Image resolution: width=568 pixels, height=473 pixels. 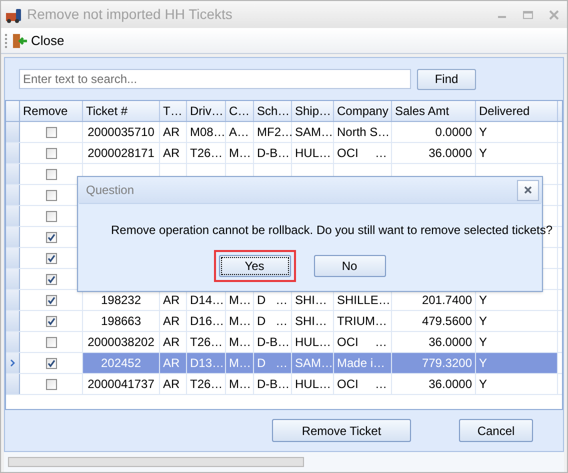 I want to click on dialog-title: Question, so click(x=111, y=190).